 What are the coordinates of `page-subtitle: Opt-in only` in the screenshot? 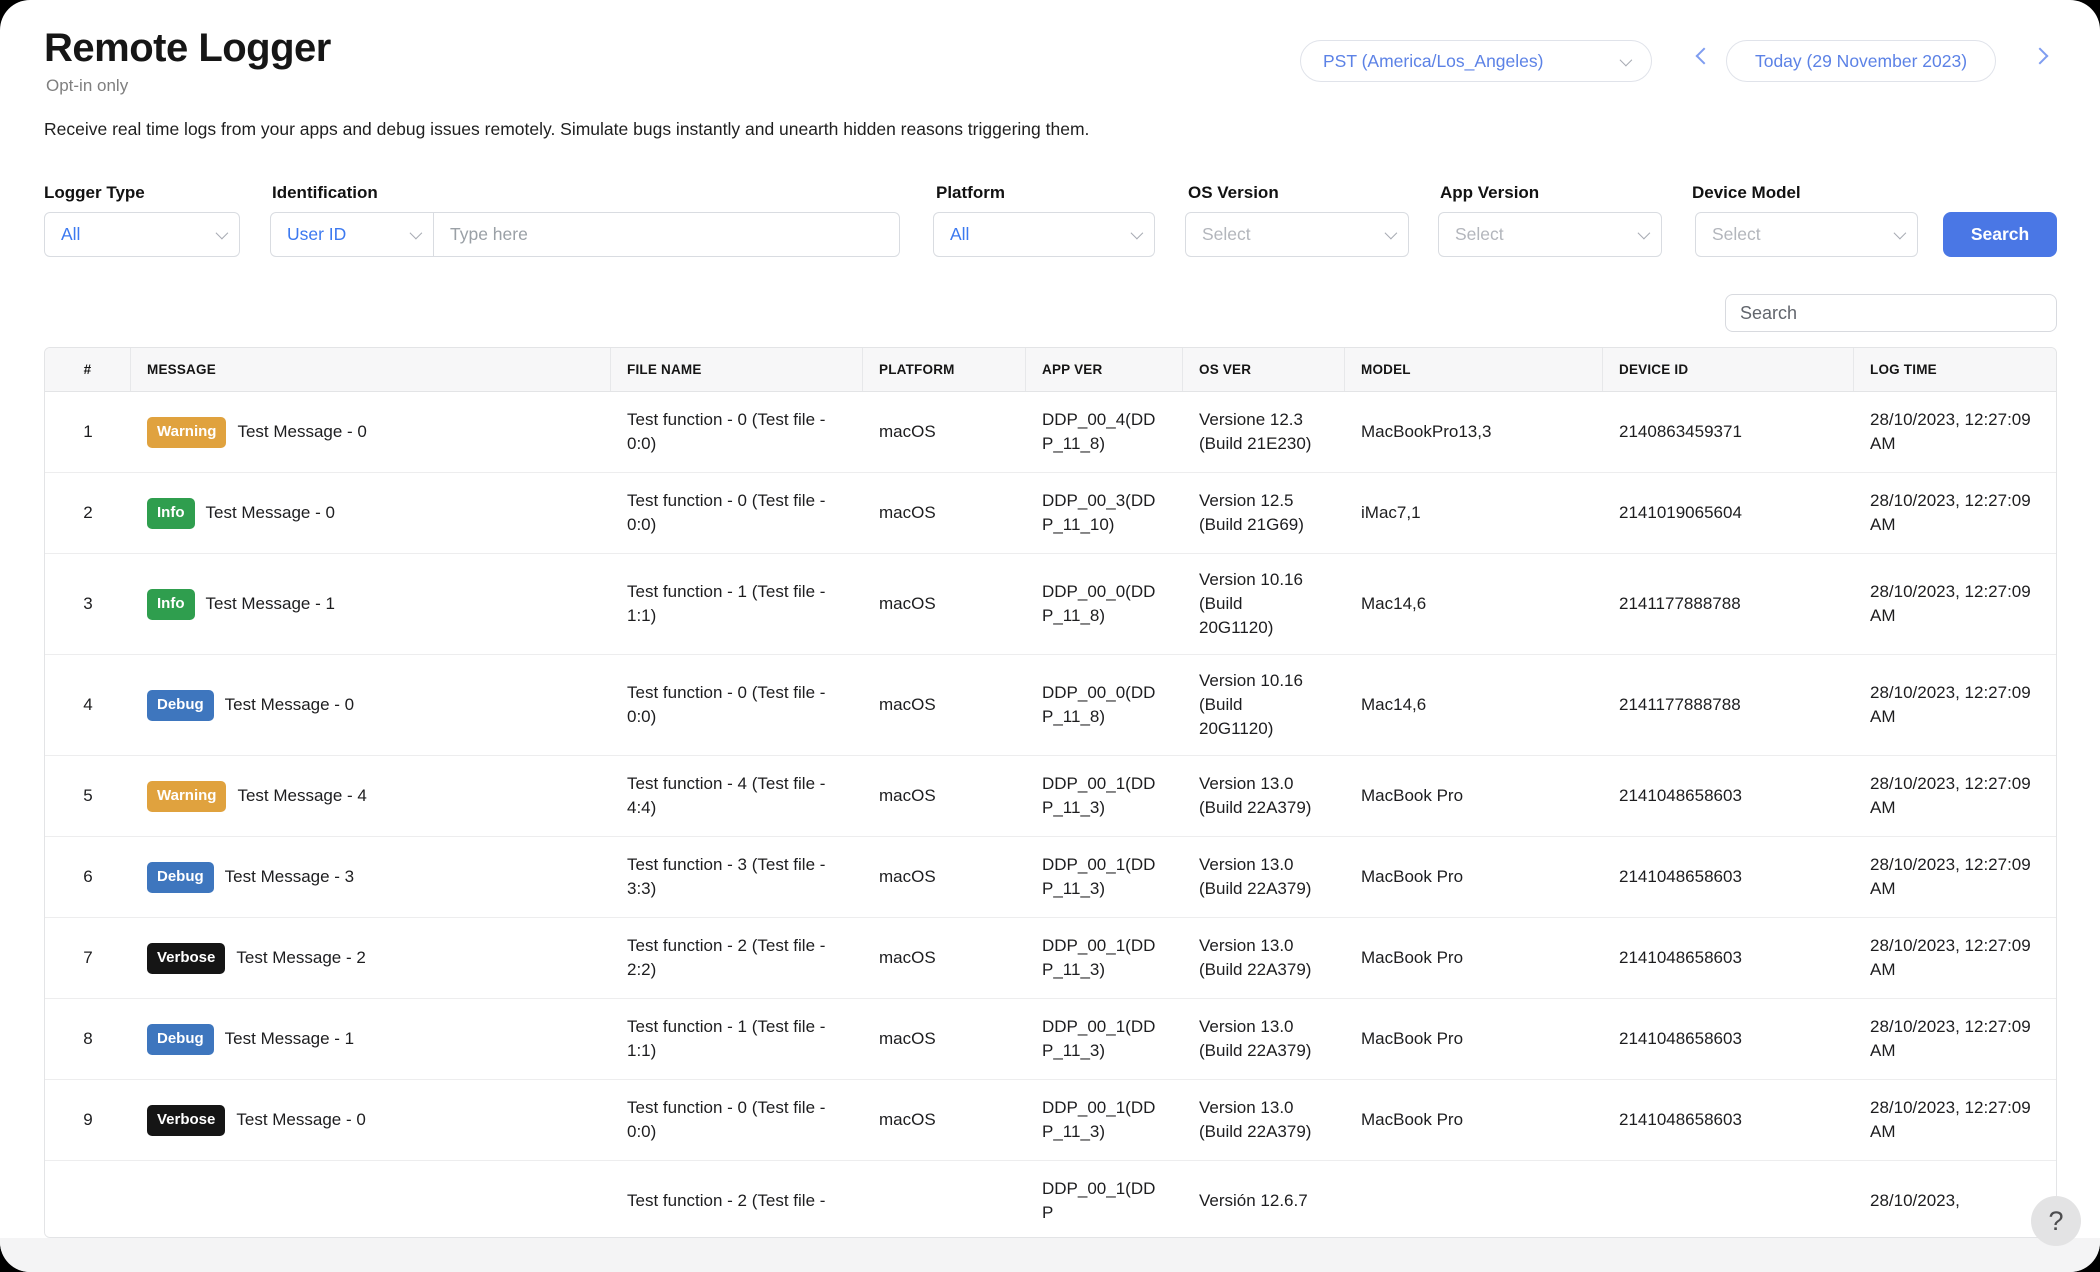 It's located at (87, 85).